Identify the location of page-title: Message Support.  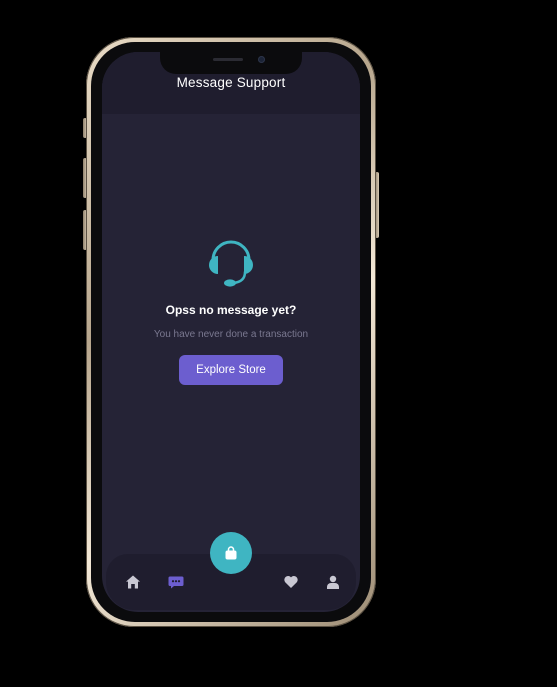
(231, 82).